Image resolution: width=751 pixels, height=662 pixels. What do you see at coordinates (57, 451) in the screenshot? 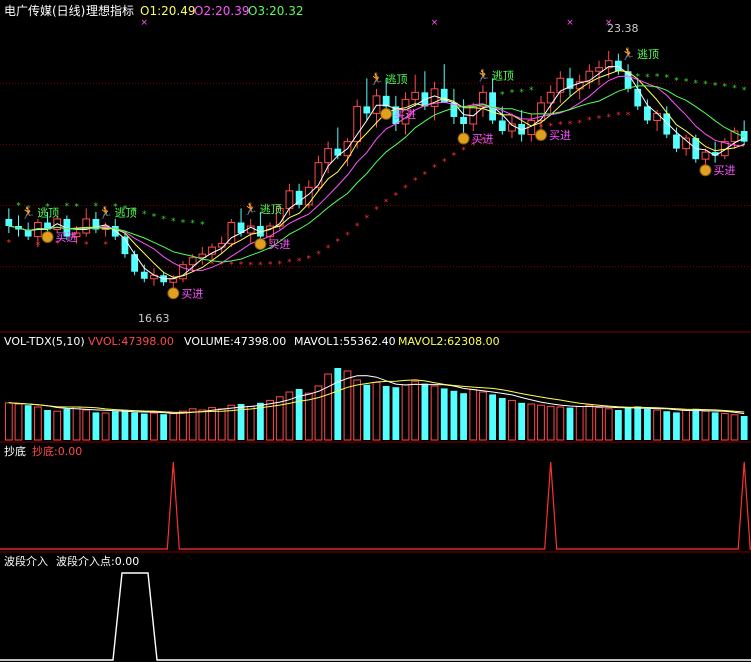
I see `dip-value: 抄底:0.00` at bounding box center [57, 451].